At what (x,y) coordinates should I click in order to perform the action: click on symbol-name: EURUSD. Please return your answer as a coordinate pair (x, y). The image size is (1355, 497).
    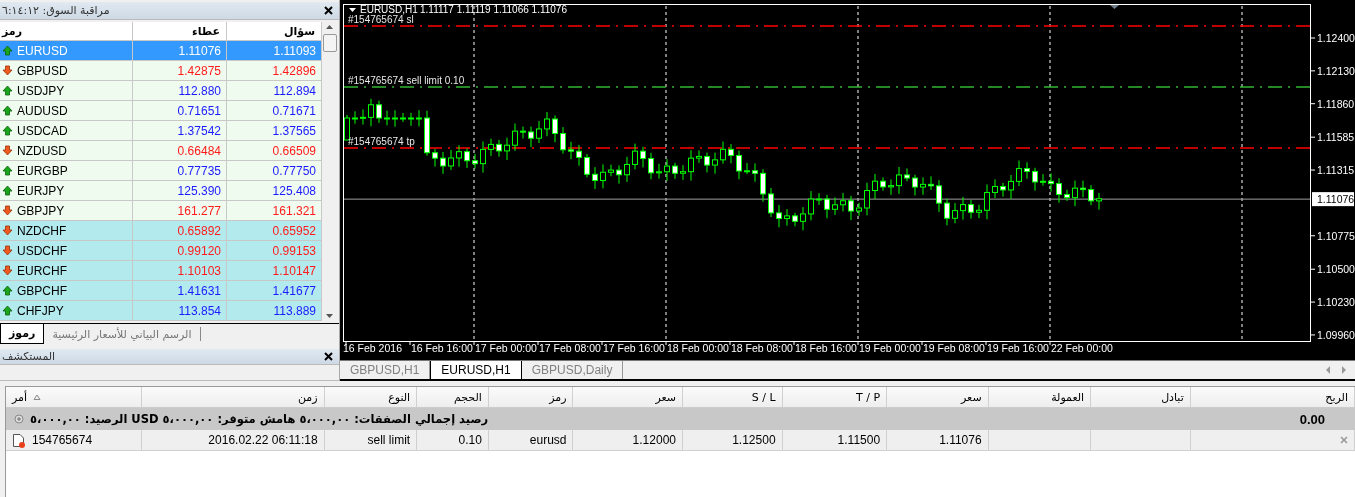
    Looking at the image, I should click on (42, 50).